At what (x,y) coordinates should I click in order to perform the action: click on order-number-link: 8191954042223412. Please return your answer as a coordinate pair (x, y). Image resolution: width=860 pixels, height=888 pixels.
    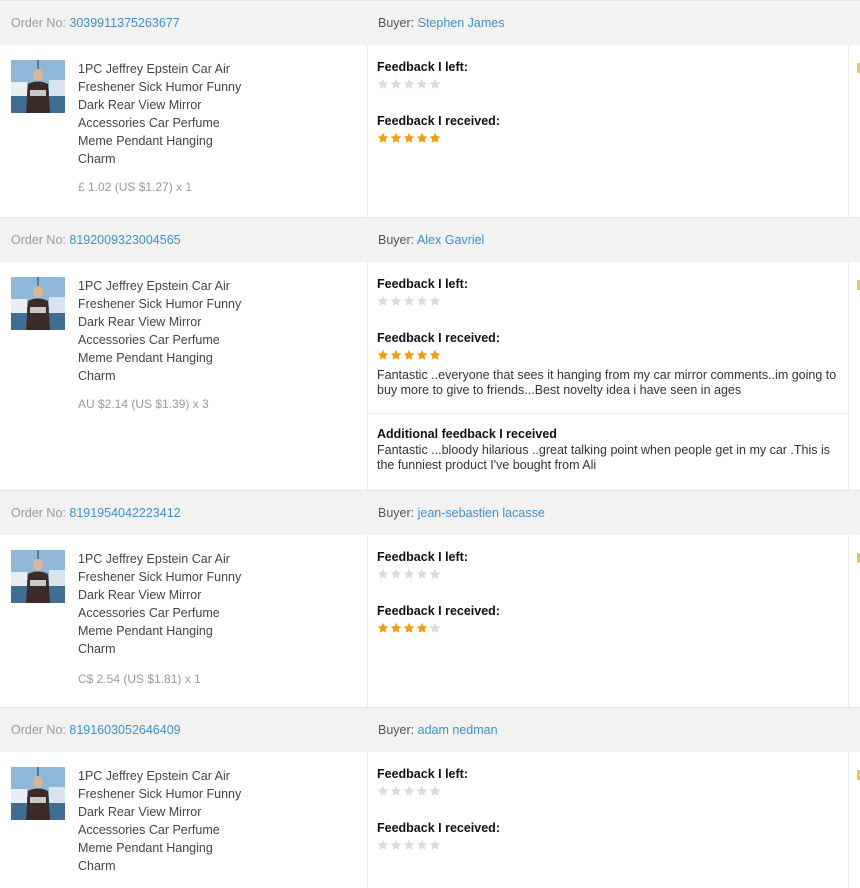
    Looking at the image, I should click on (124, 513).